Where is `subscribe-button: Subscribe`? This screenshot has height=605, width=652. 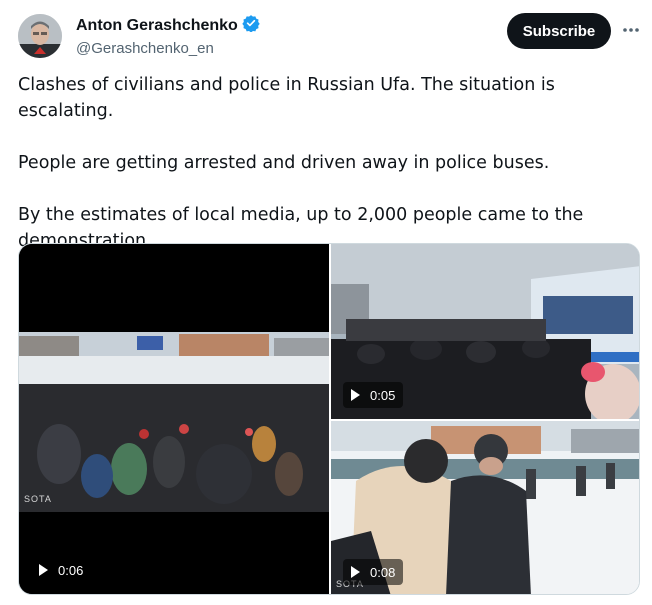
subscribe-button: Subscribe is located at coordinates (559, 31).